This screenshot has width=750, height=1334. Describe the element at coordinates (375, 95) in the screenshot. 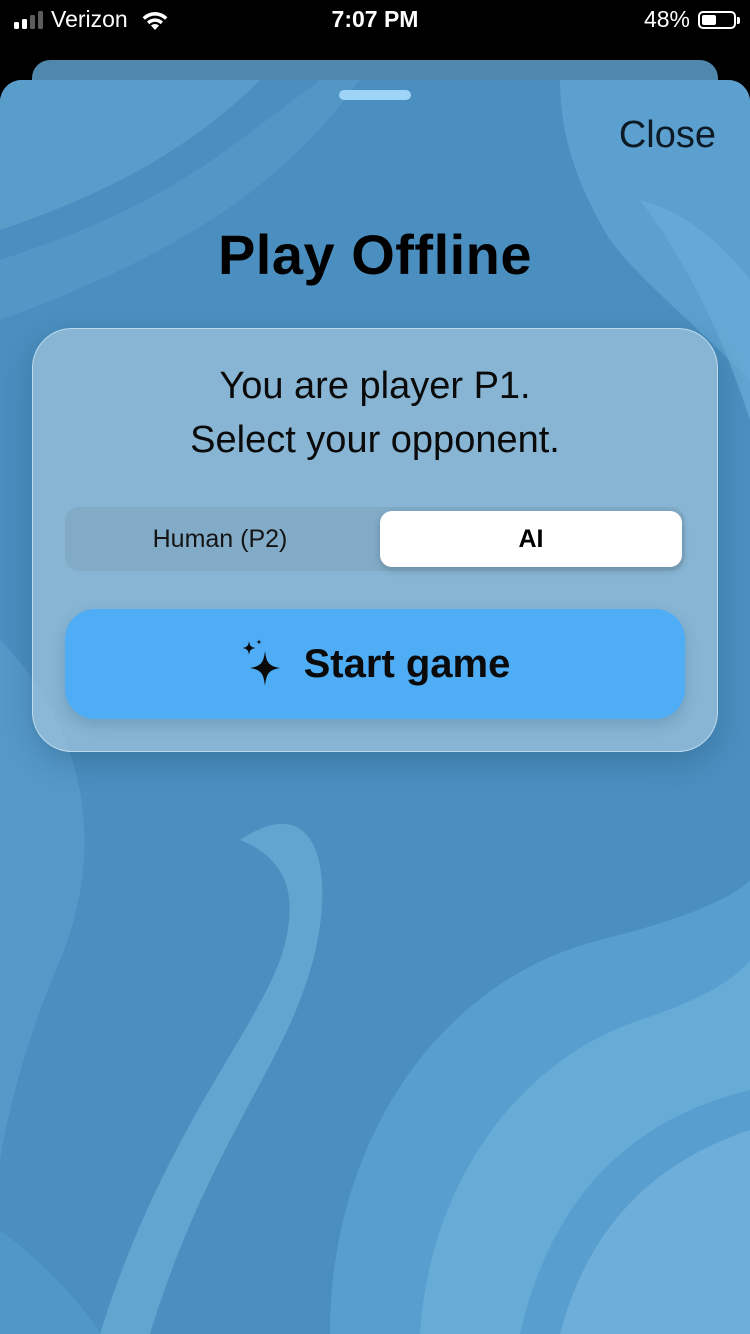

I see `sheet-grabber` at that location.